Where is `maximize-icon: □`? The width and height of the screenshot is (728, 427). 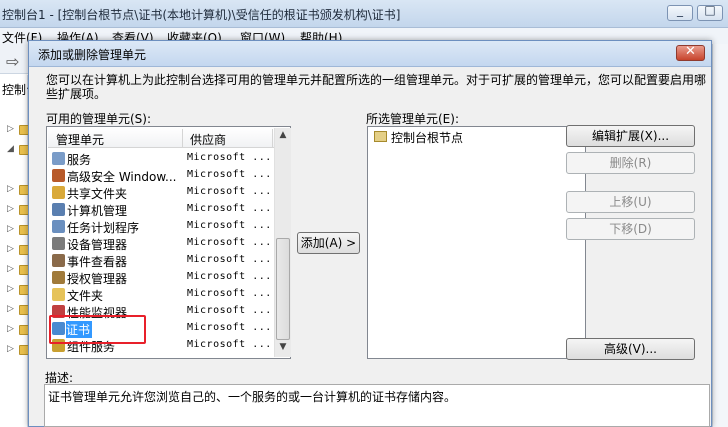 maximize-icon: □ is located at coordinates (710, 10).